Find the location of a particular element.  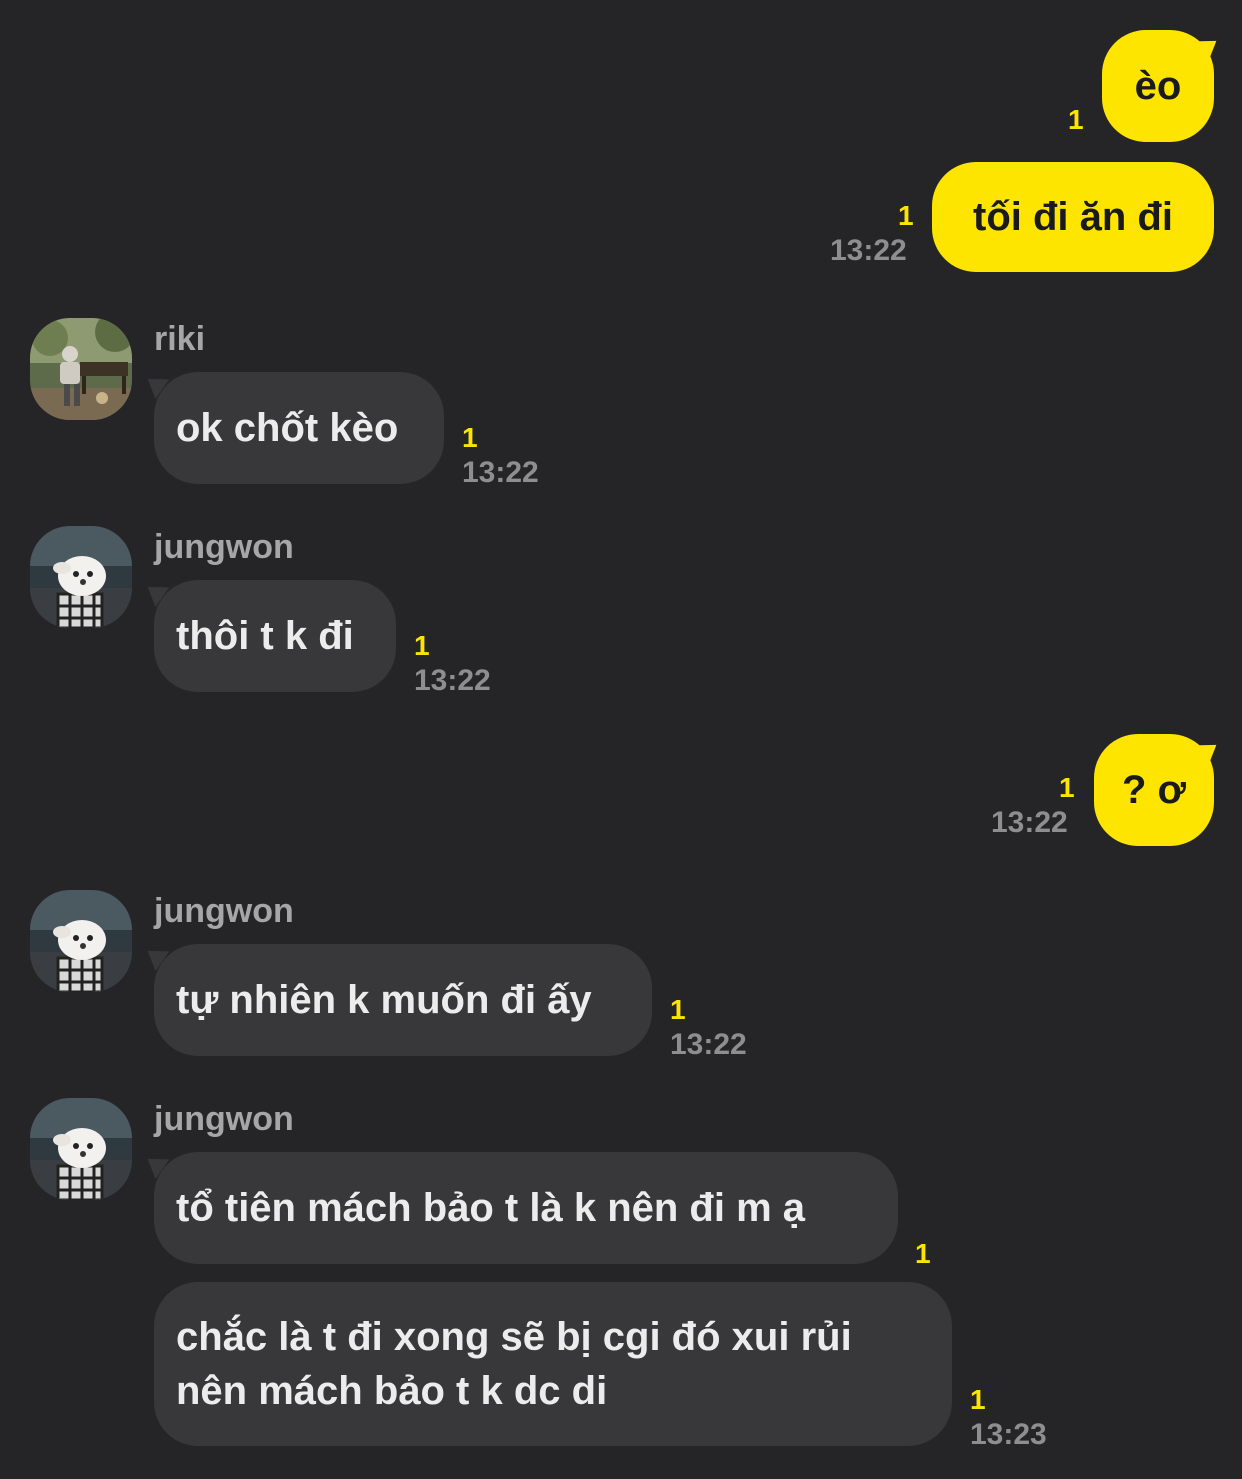

message-bubble-incoming: ok chốt kèo is located at coordinates (299, 428).